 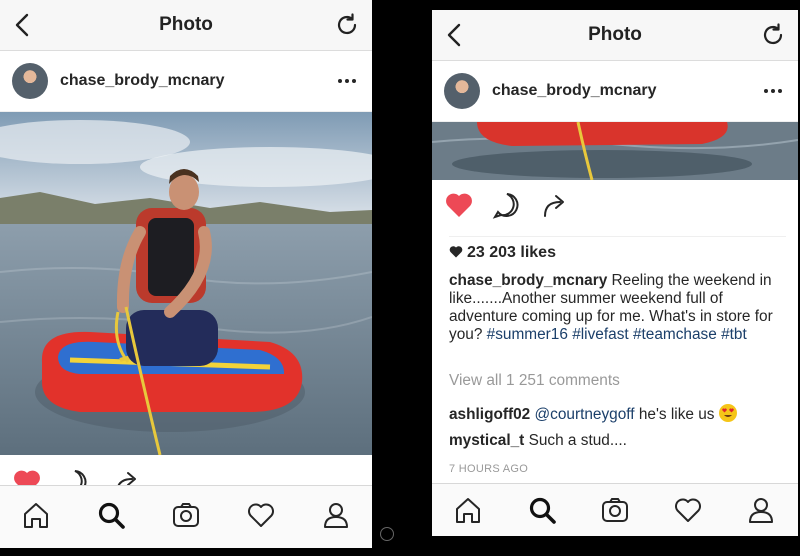 What do you see at coordinates (387, 534) in the screenshot?
I see `home-button-indicator` at bounding box center [387, 534].